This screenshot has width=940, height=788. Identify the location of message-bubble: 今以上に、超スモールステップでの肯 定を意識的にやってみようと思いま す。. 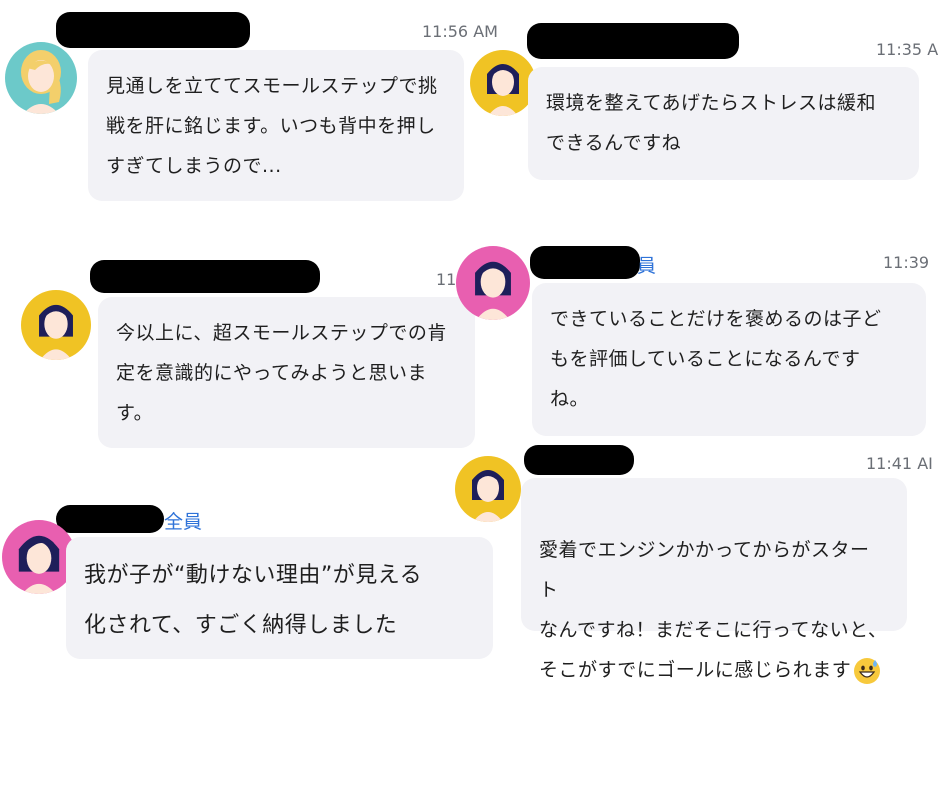
(286, 372).